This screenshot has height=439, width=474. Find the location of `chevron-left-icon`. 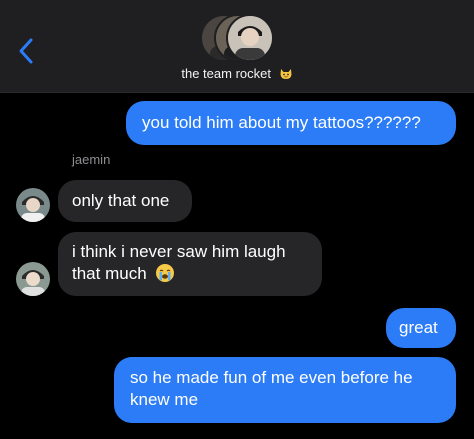

chevron-left-icon is located at coordinates (26, 51).